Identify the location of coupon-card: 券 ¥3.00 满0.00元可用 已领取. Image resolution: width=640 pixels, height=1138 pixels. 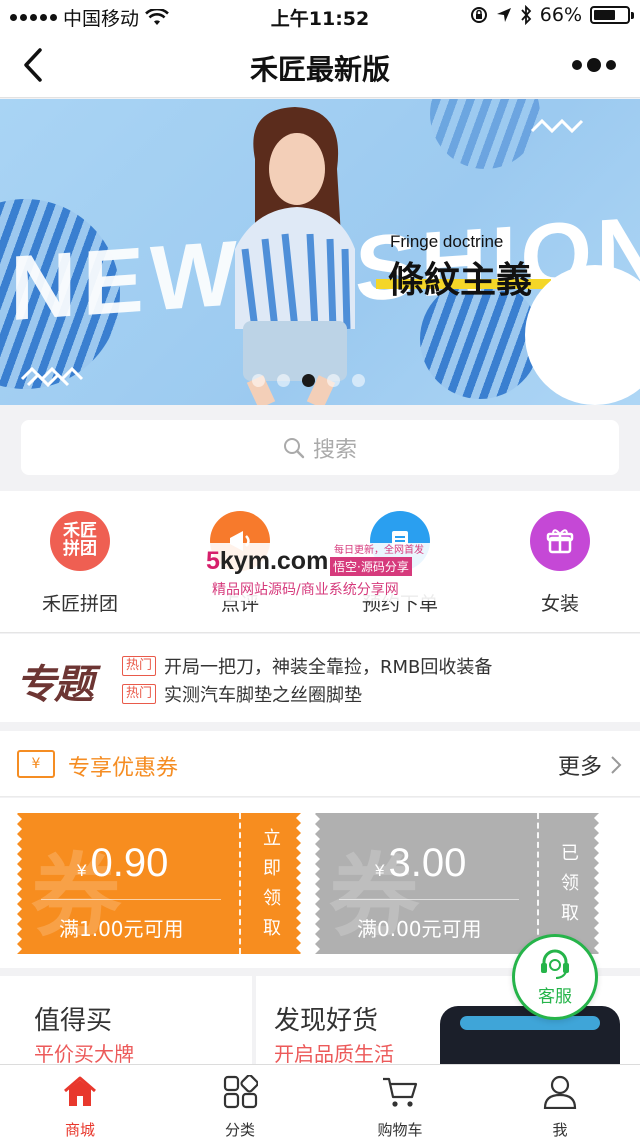
(457, 883).